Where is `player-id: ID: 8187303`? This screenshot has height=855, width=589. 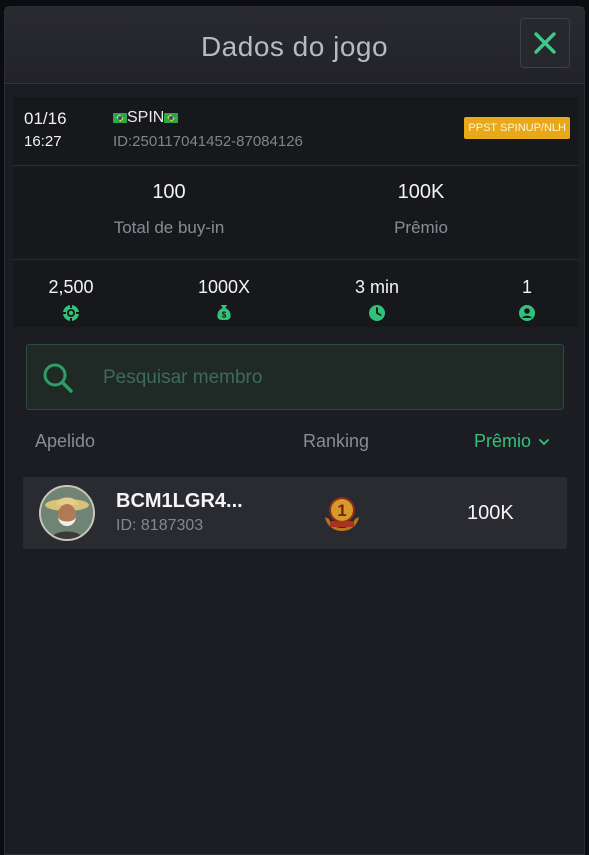 player-id: ID: 8187303 is located at coordinates (160, 525).